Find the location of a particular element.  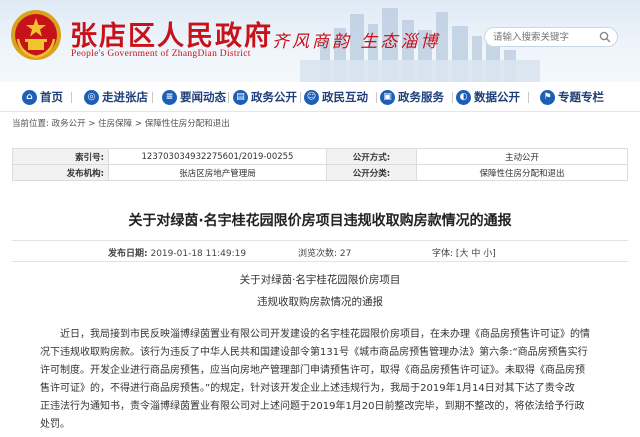

search-box is located at coordinates (551, 37).